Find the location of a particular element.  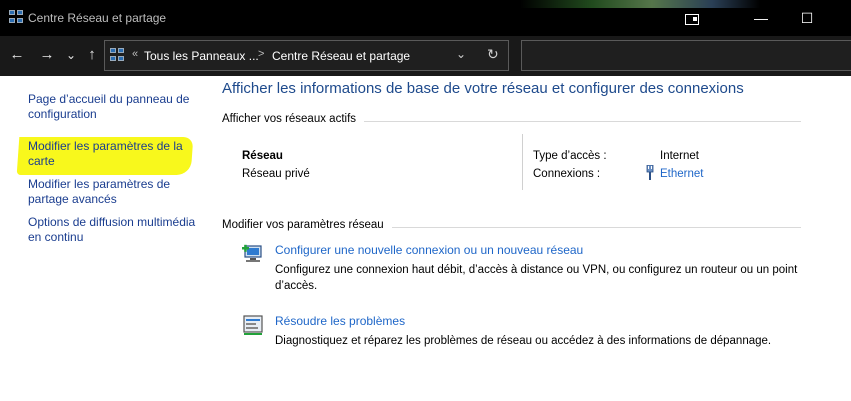

network-name: Réseau is located at coordinates (262, 156).